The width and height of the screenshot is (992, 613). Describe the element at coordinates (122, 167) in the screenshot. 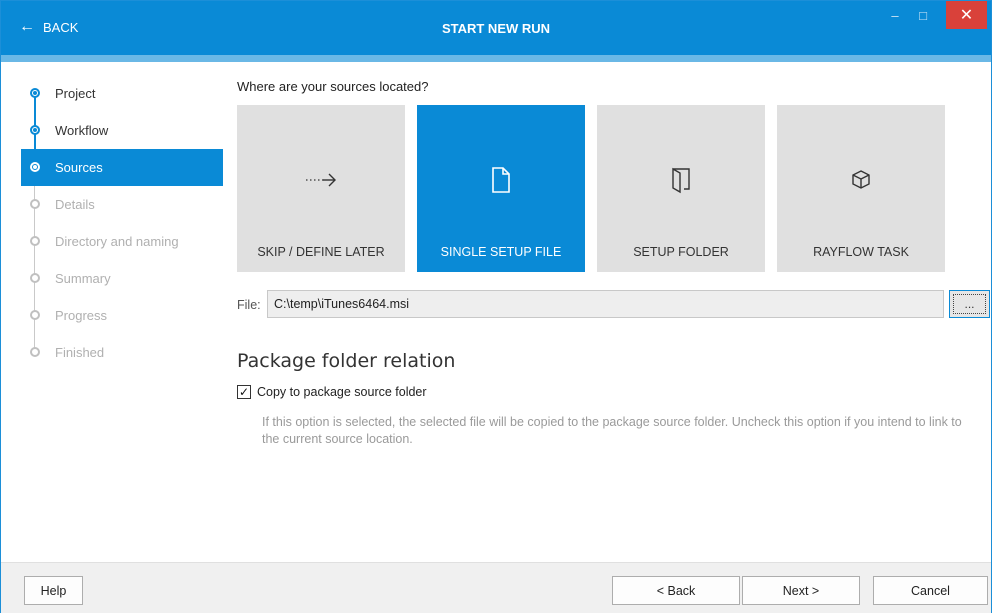

I see `step-sources: Sources` at that location.